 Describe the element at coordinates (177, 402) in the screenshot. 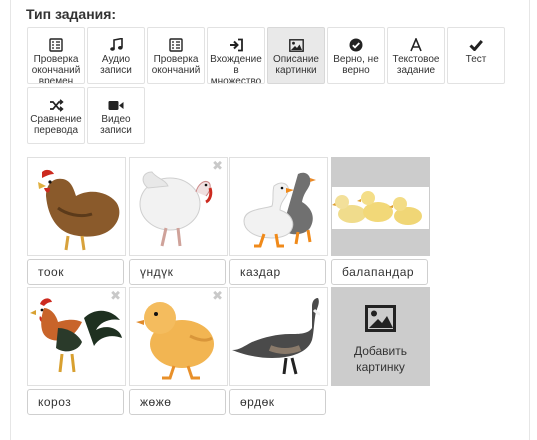

I see `picture-name-field: жөжө` at that location.